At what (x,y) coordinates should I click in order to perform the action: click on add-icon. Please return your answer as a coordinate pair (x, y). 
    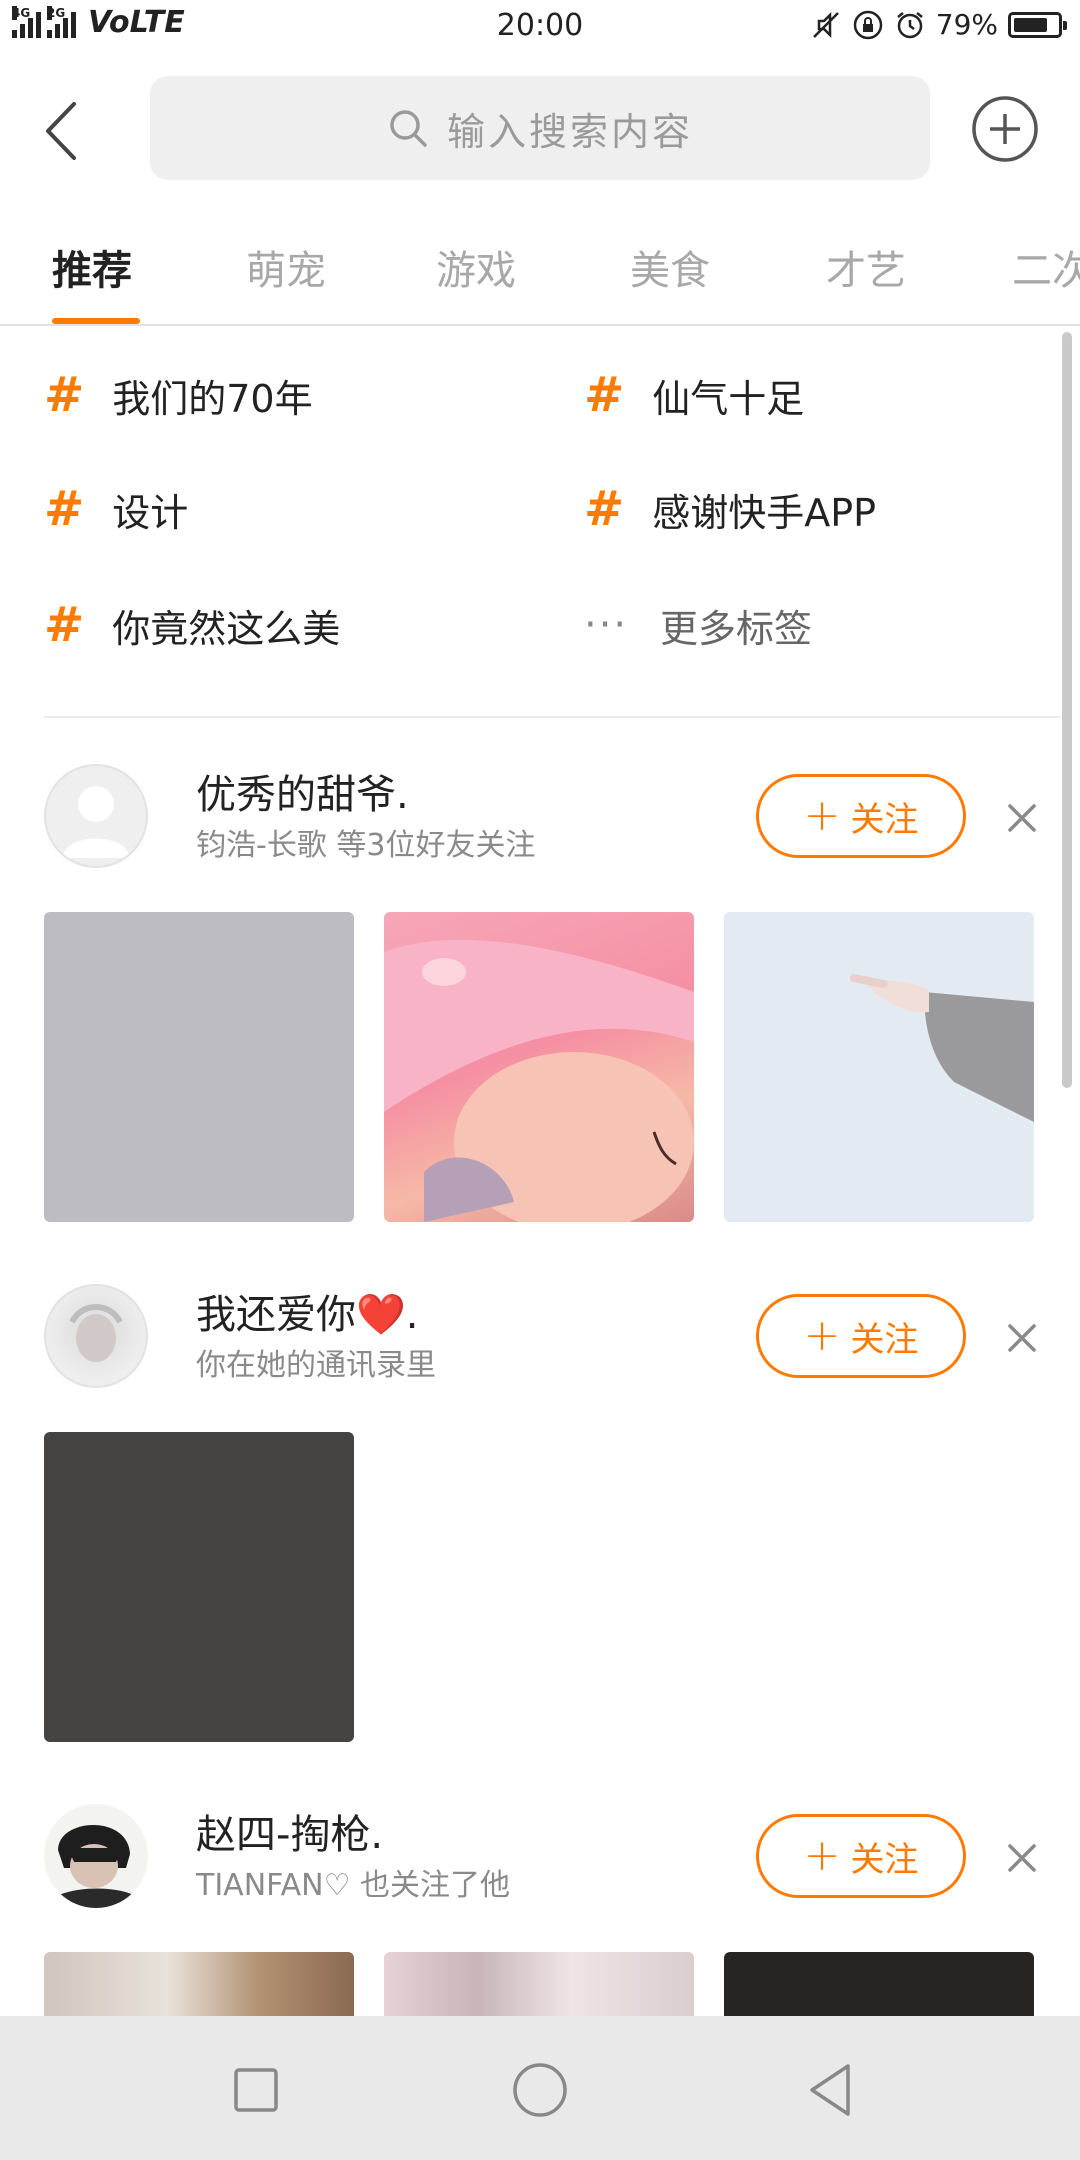
    Looking at the image, I should click on (1005, 129).